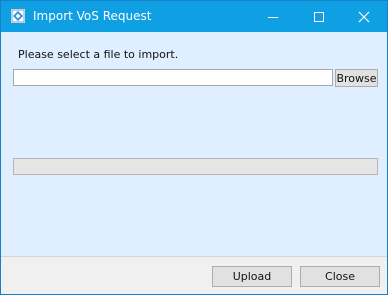  I want to click on minimize-icon, so click(273, 17).